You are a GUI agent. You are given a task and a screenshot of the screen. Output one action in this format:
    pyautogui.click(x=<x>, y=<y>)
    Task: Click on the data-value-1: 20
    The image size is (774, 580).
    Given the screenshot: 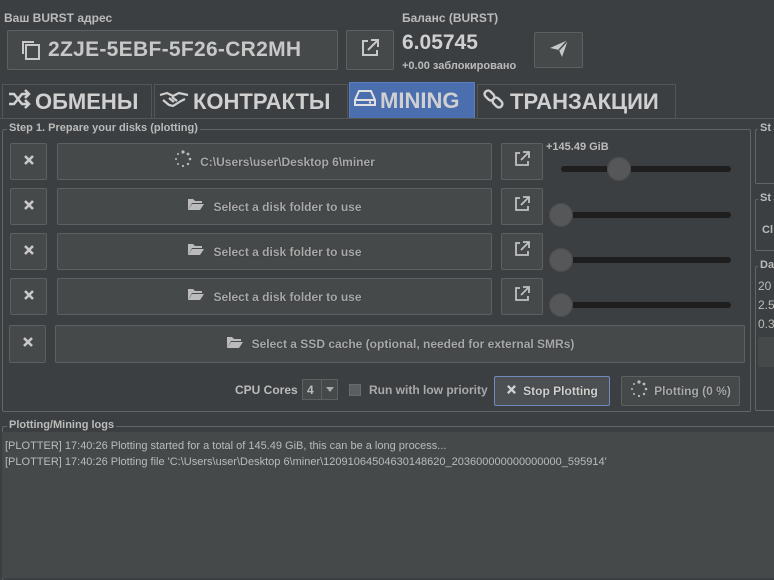 What is the action you would take?
    pyautogui.click(x=765, y=286)
    